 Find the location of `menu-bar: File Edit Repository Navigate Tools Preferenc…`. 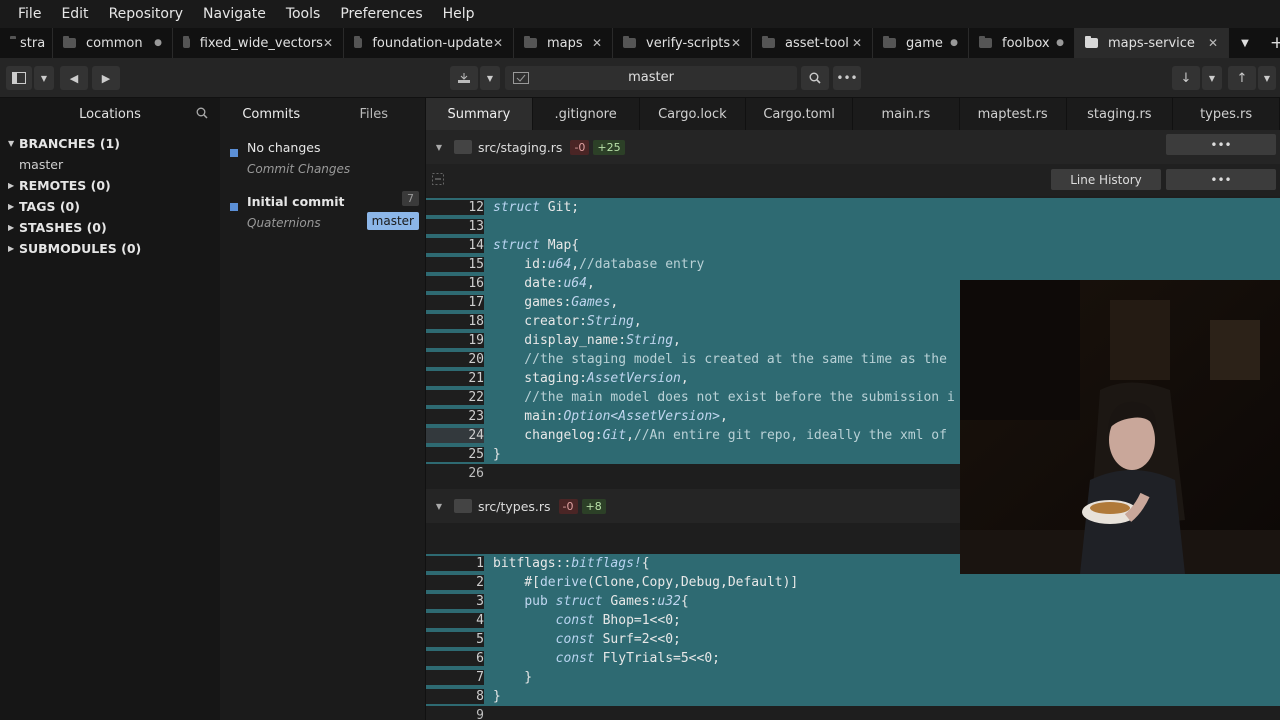

menu-bar: File Edit Repository Navigate Tools Preferenc… is located at coordinates (640, 14).